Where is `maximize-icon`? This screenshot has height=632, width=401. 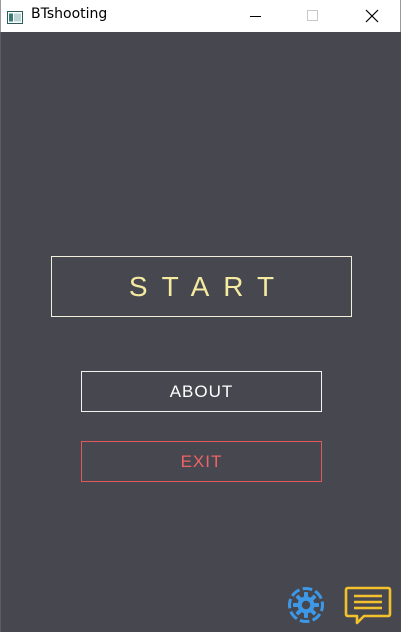
maximize-icon is located at coordinates (312, 15).